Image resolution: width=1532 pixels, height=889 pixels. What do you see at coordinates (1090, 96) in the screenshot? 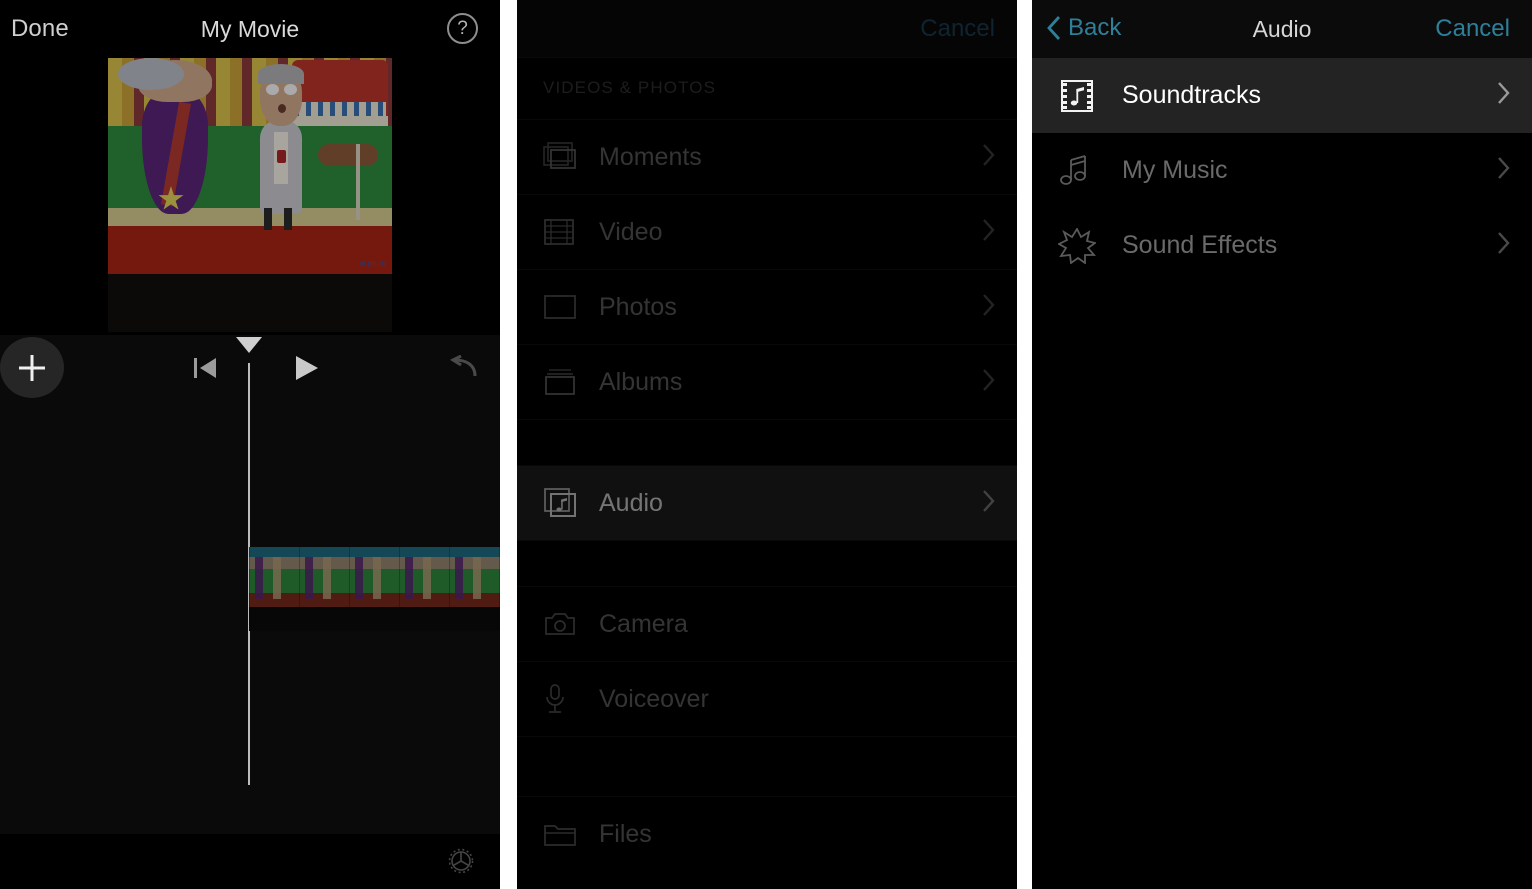
I see `soundtrack-film-note-icon` at bounding box center [1090, 96].